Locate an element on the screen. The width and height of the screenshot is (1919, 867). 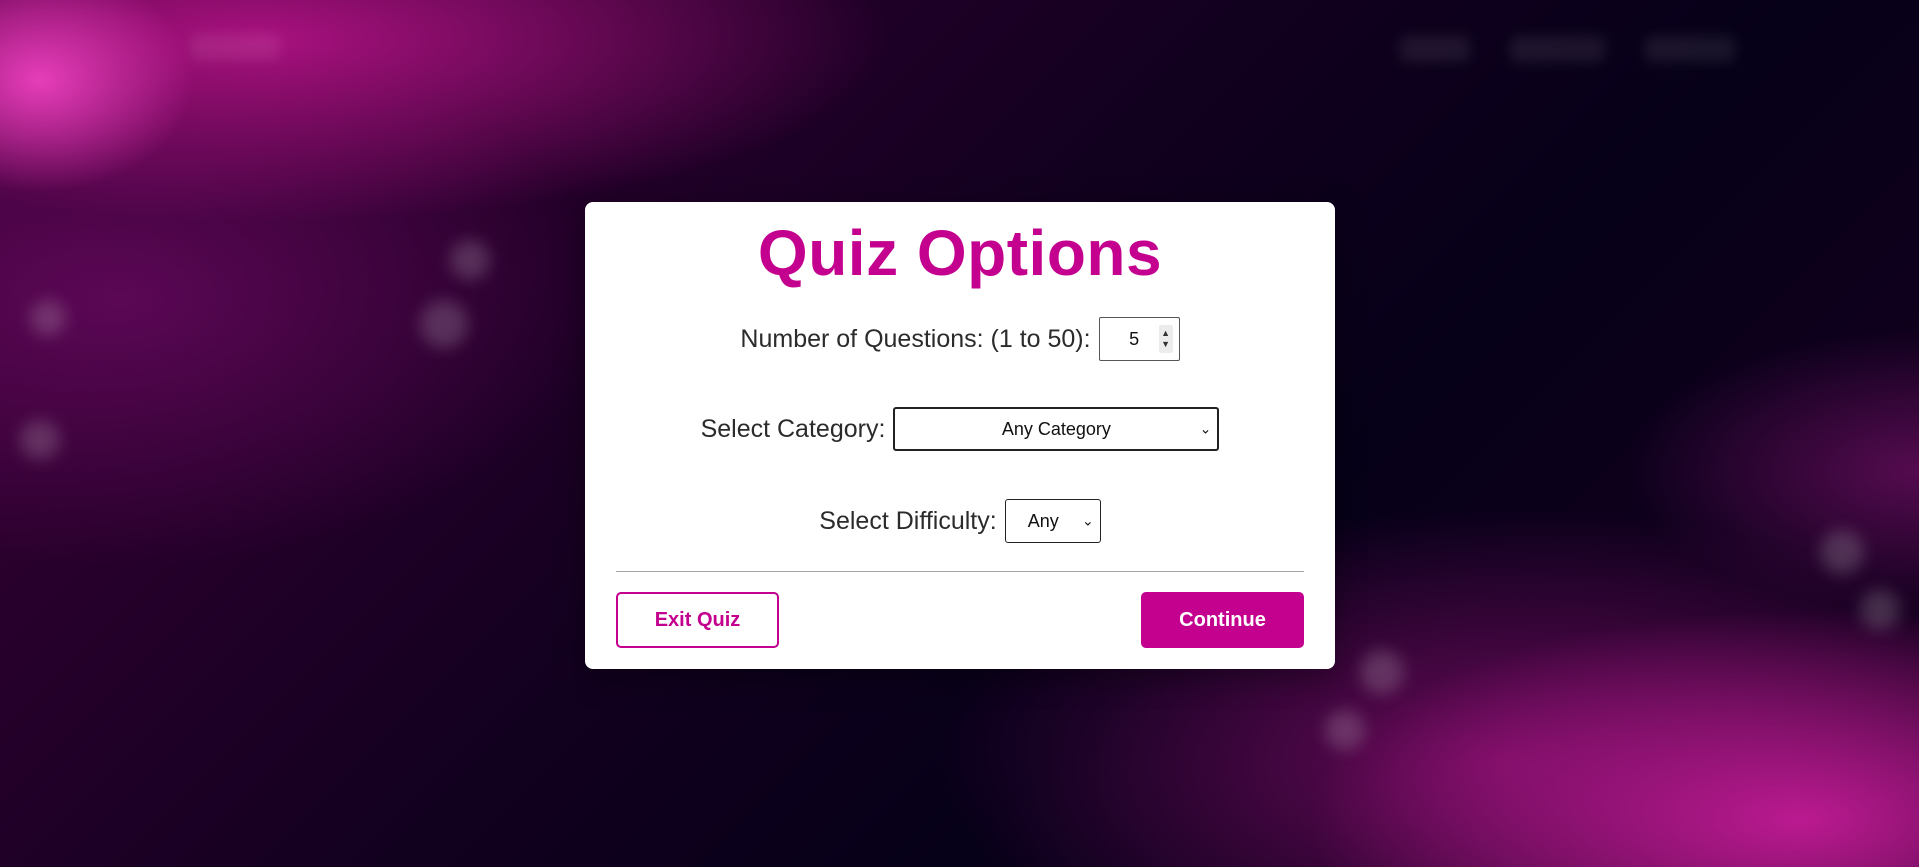
difficulty-label: Select Difficulty: is located at coordinates (908, 520).